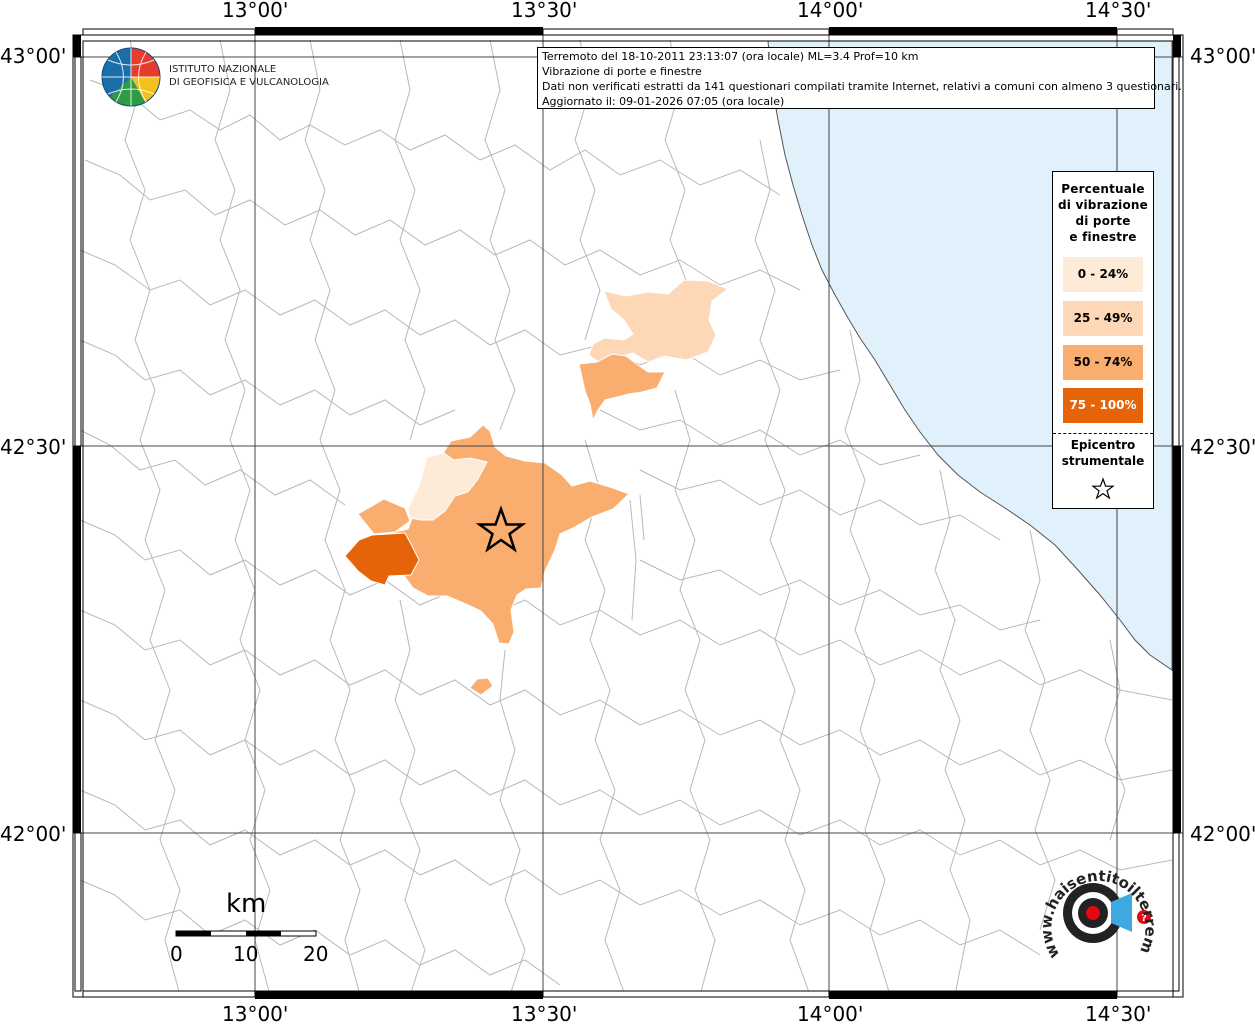 This screenshot has height=1026, width=1255. Describe the element at coordinates (246, 933) in the screenshot. I see `scale-bar` at that location.